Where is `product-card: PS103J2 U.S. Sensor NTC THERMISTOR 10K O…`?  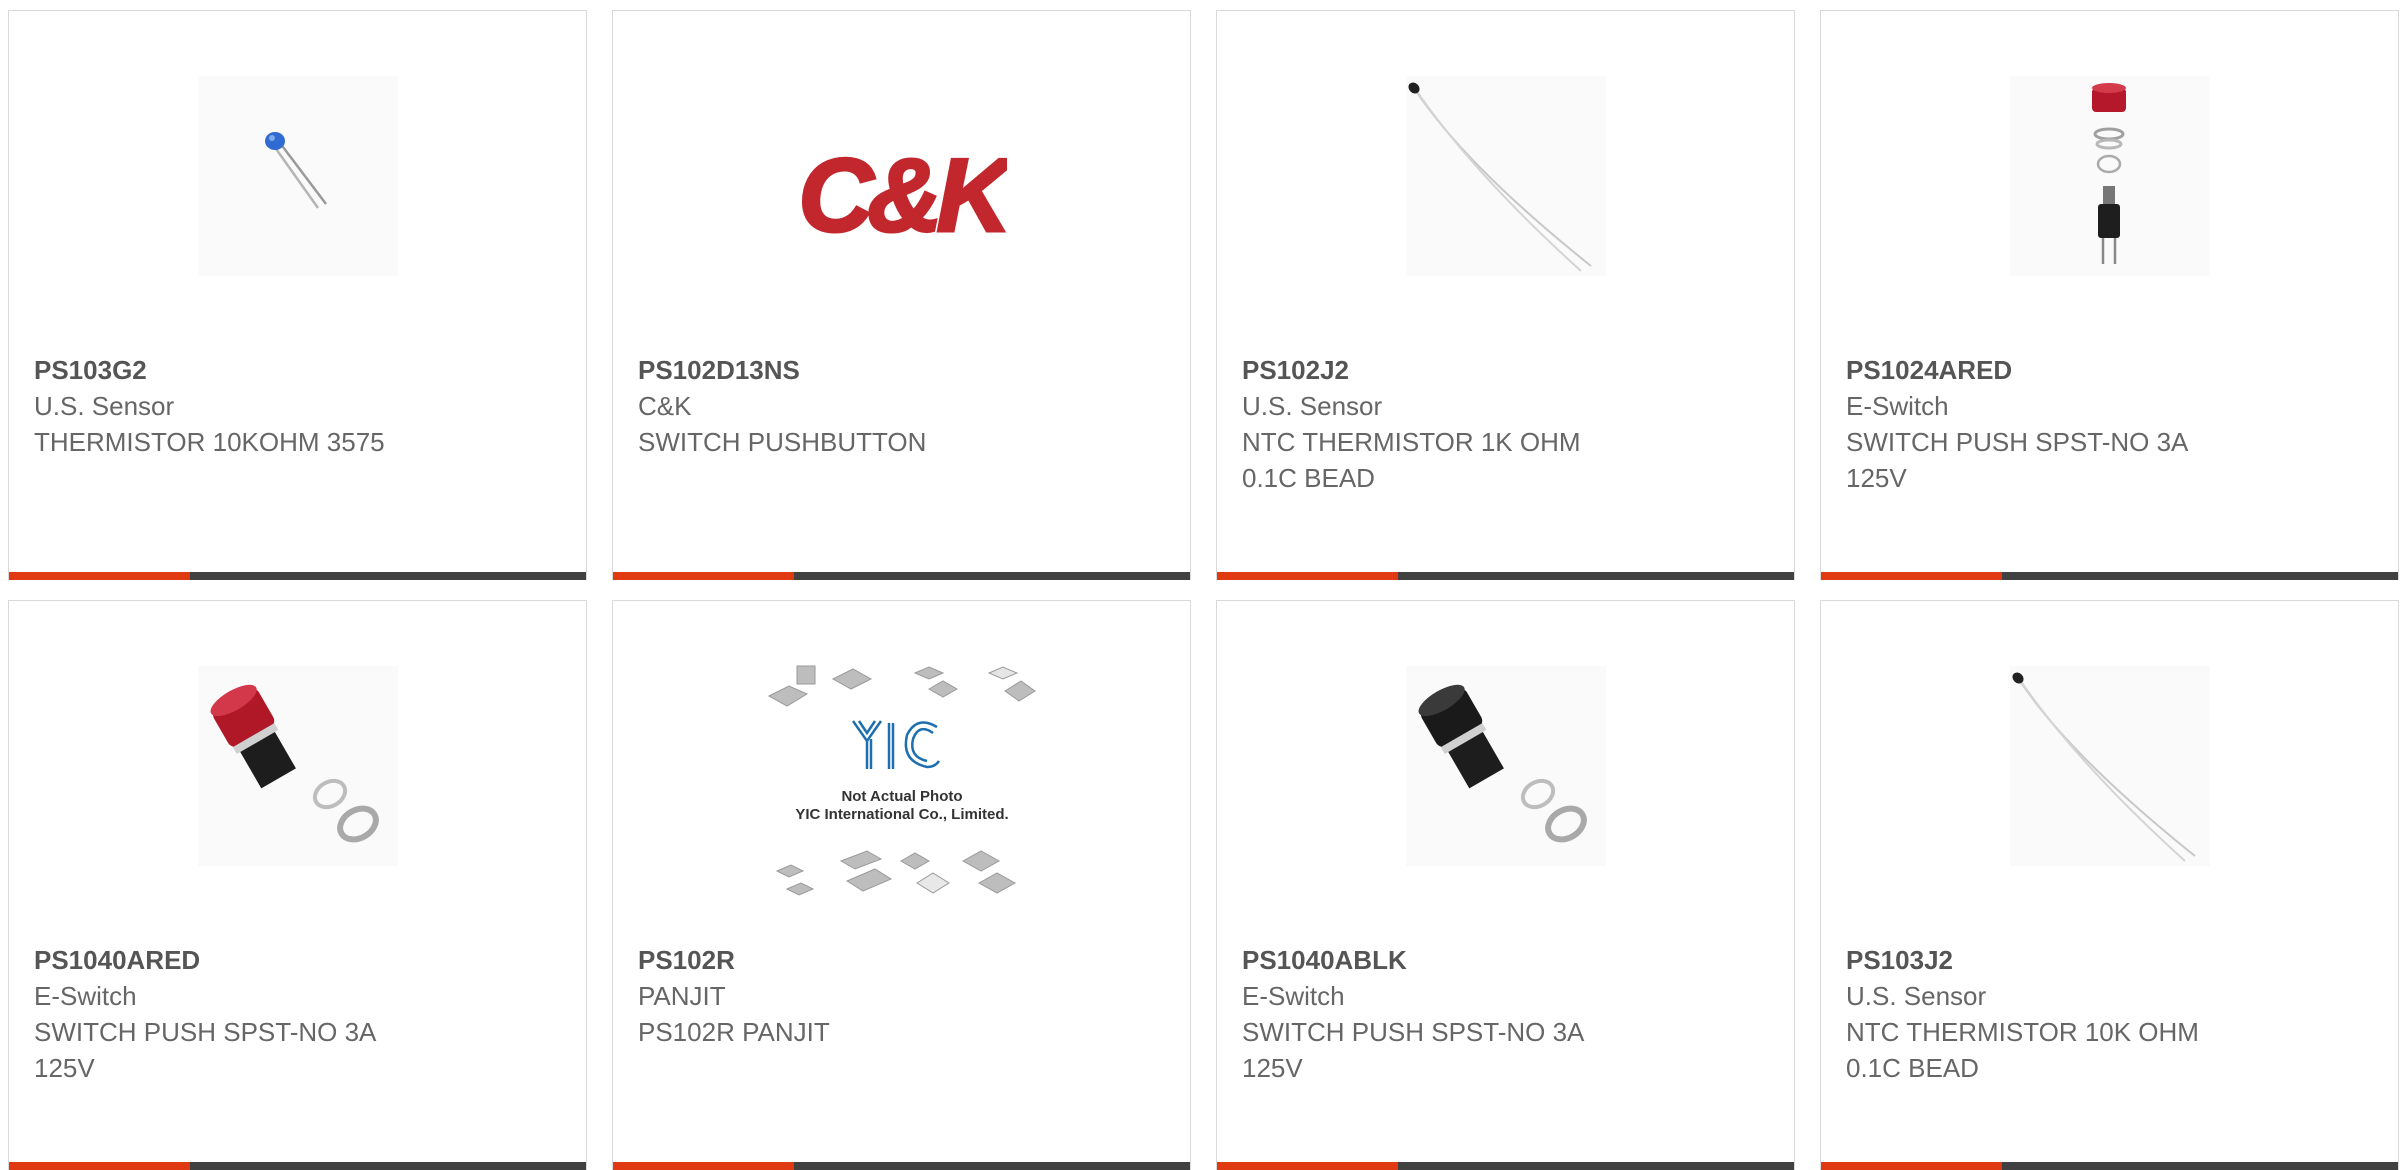
product-card: PS103J2 U.S. Sensor NTC THERMISTOR 10K O… is located at coordinates (2109, 885).